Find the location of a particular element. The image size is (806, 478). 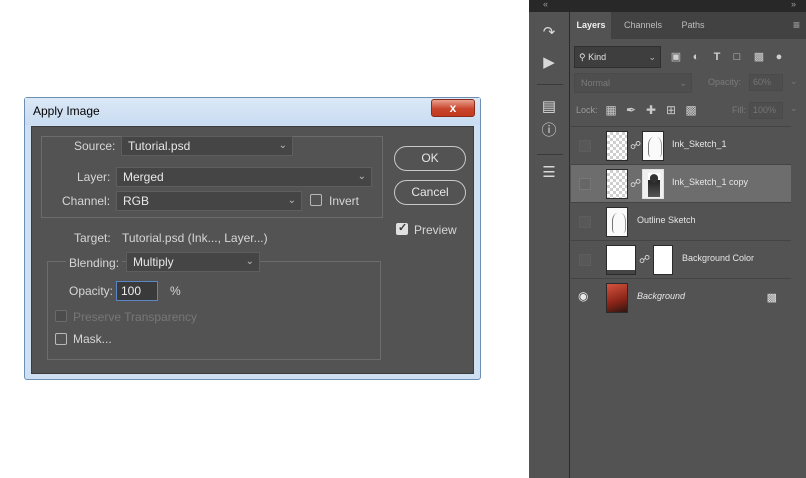

lock-label: Lock: is located at coordinates (587, 110).